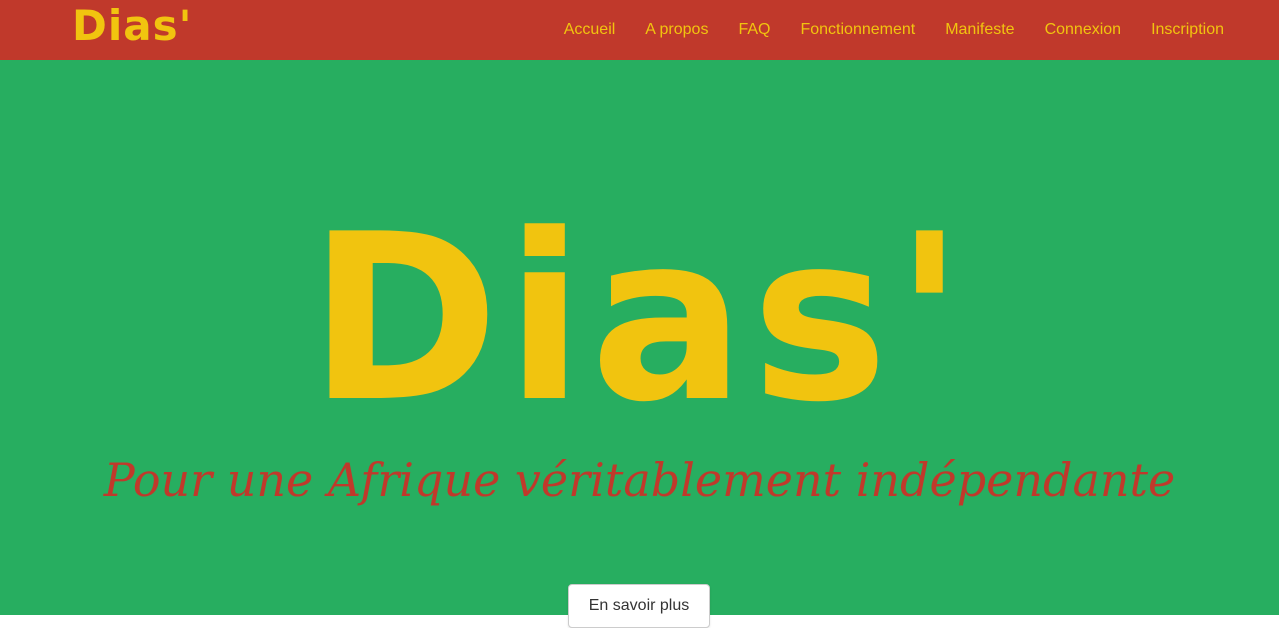  I want to click on nav-link-connexion: Connexion, so click(1083, 29).